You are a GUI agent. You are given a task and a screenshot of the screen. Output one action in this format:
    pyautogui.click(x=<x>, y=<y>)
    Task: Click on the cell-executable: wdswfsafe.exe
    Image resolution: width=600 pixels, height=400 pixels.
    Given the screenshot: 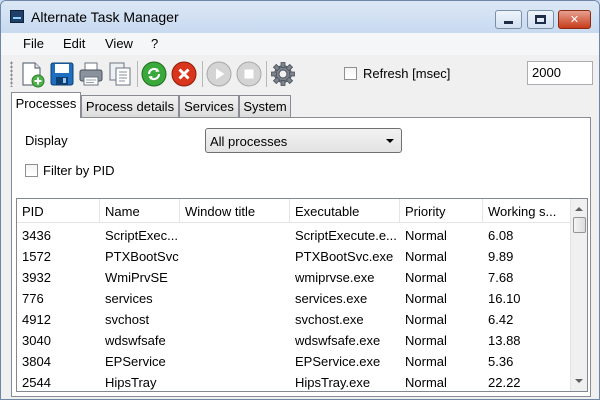 What is the action you would take?
    pyautogui.click(x=338, y=340)
    